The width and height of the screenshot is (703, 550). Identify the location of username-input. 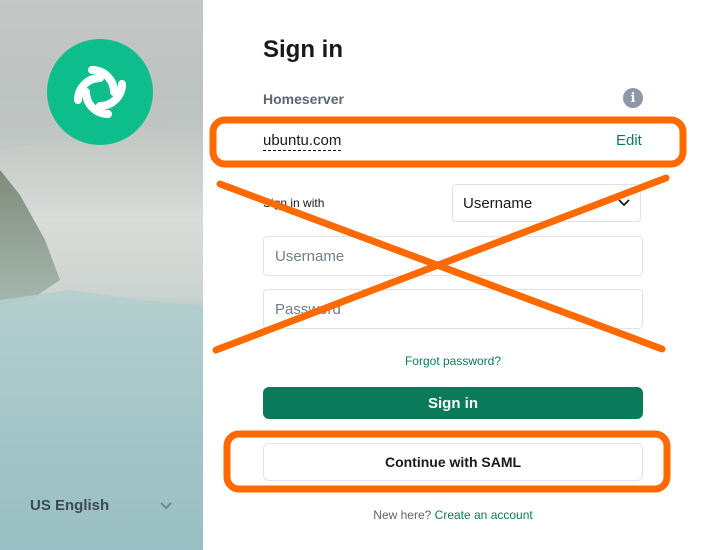
(453, 256).